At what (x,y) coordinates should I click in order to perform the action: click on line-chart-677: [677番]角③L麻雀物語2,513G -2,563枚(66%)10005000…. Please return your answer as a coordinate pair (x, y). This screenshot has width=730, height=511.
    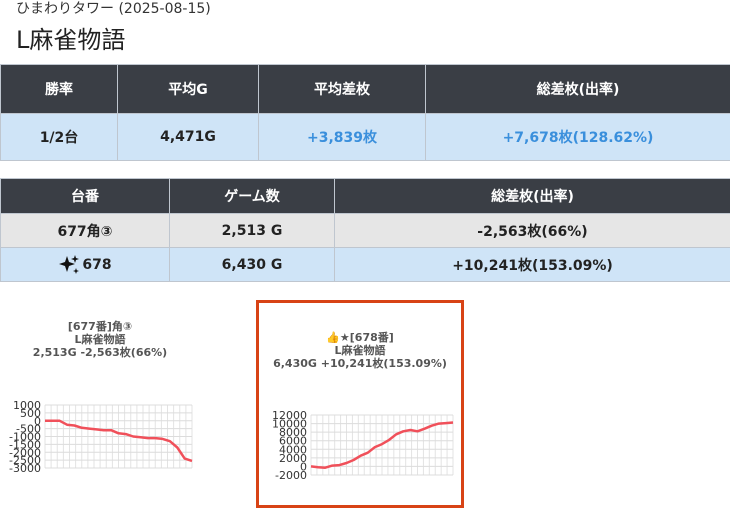
    Looking at the image, I should click on (101, 397).